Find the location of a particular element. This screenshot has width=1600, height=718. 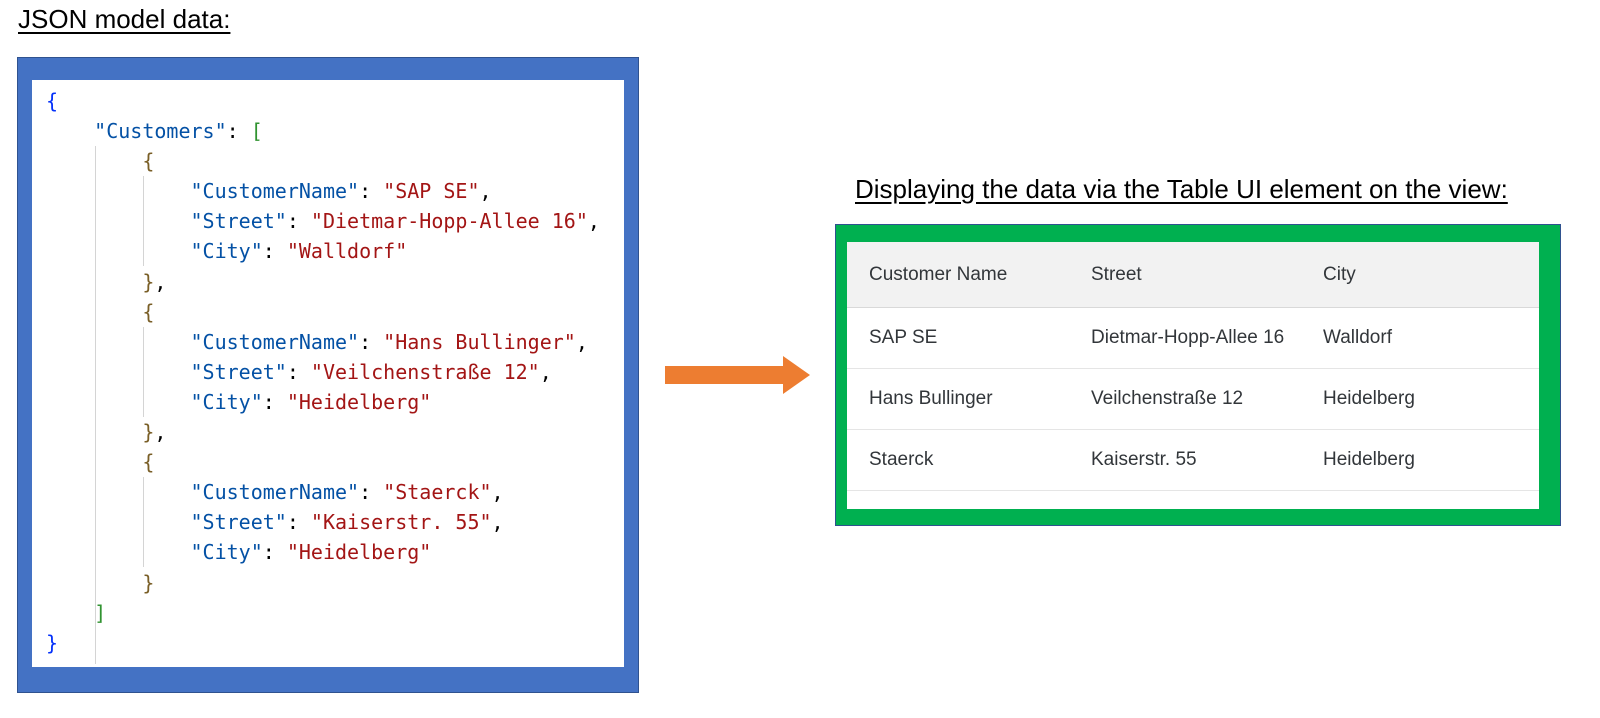

code-line: "Customers": [ is located at coordinates (178, 131).